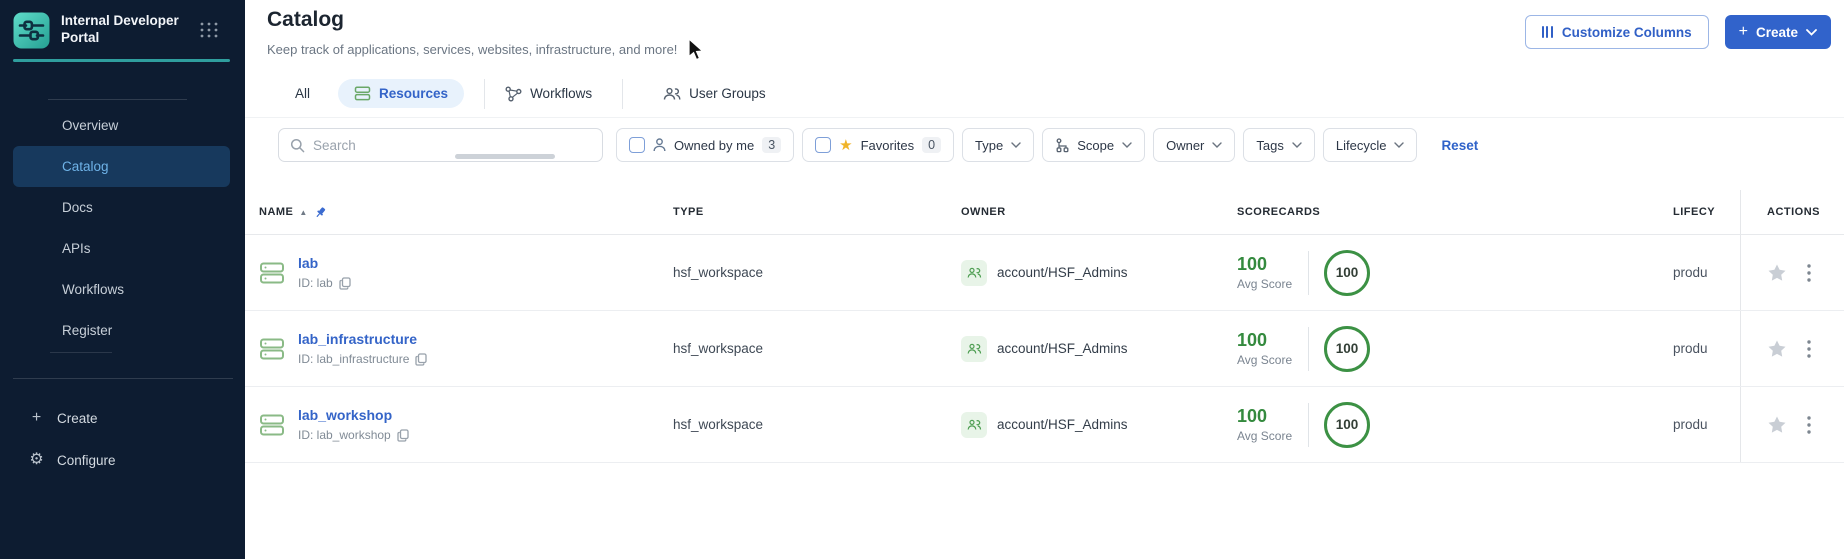  What do you see at coordinates (772, 145) in the screenshot?
I see `owned-by-me-count: 3` at bounding box center [772, 145].